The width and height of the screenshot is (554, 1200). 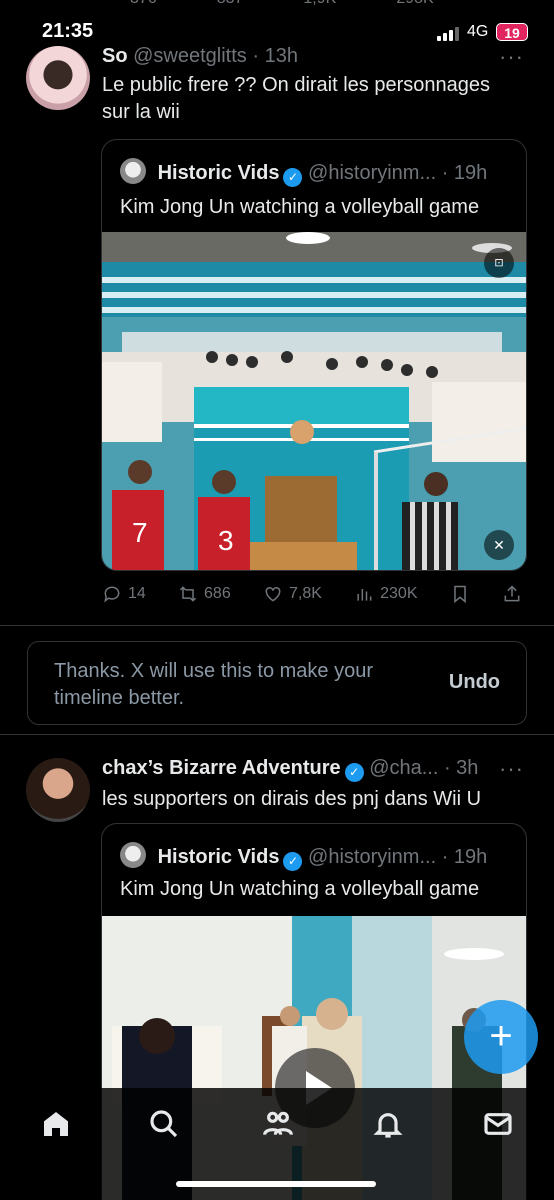 I want to click on previous-tweet-actions: 376 837 1,9K 298K, so click(x=282, y=4).